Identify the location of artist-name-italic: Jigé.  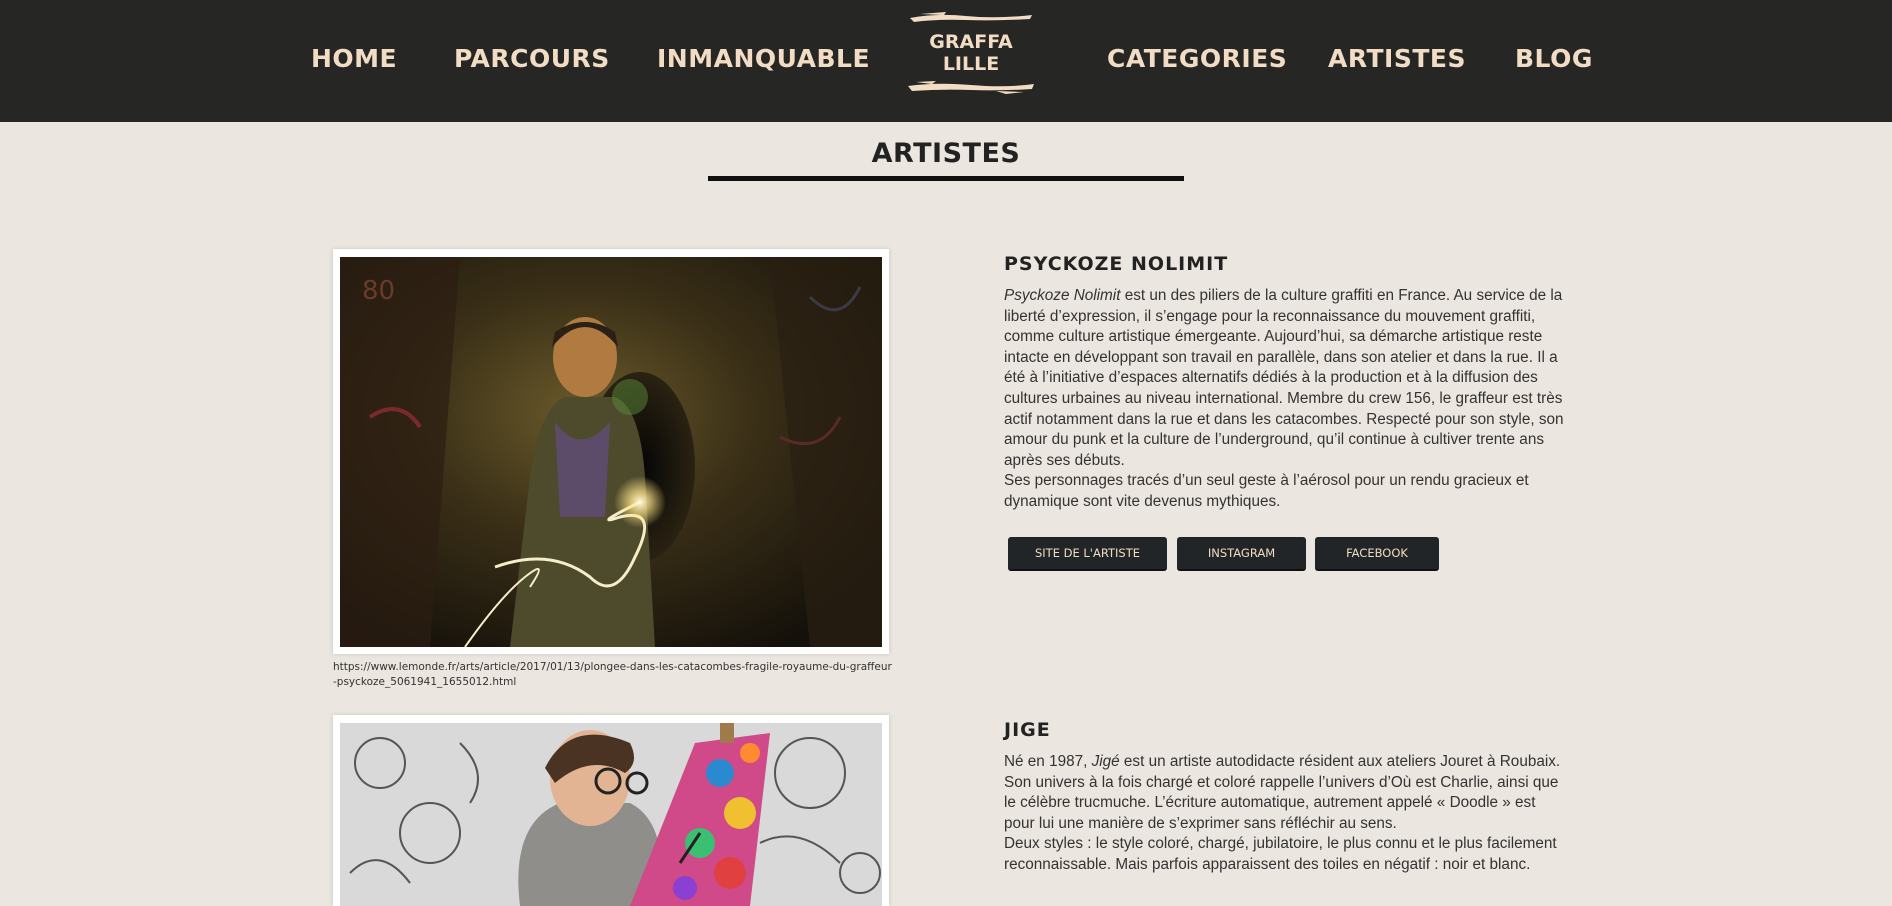
(1105, 761).